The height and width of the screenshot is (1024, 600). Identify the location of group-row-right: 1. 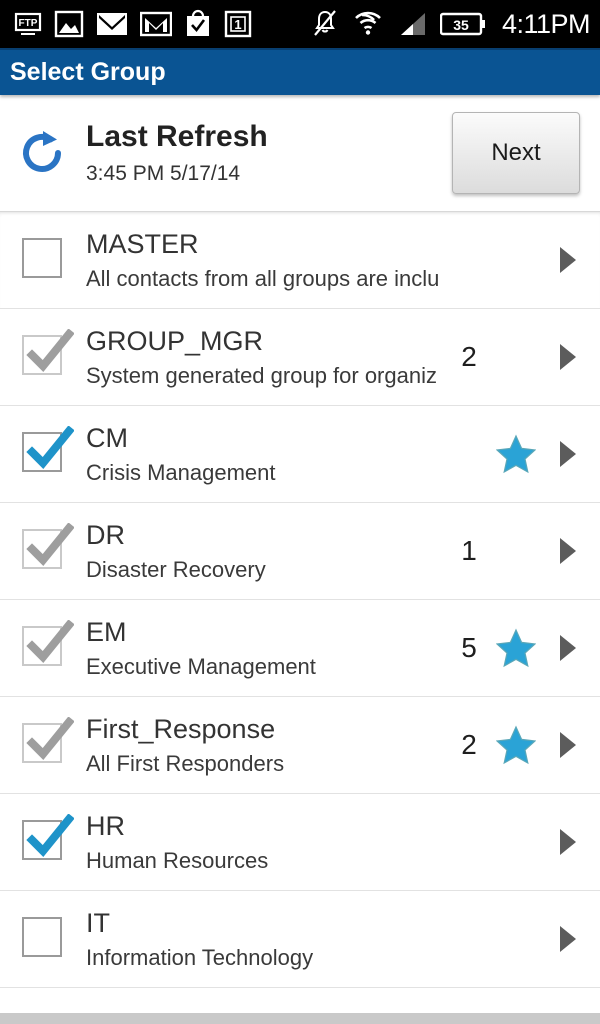
(516, 551).